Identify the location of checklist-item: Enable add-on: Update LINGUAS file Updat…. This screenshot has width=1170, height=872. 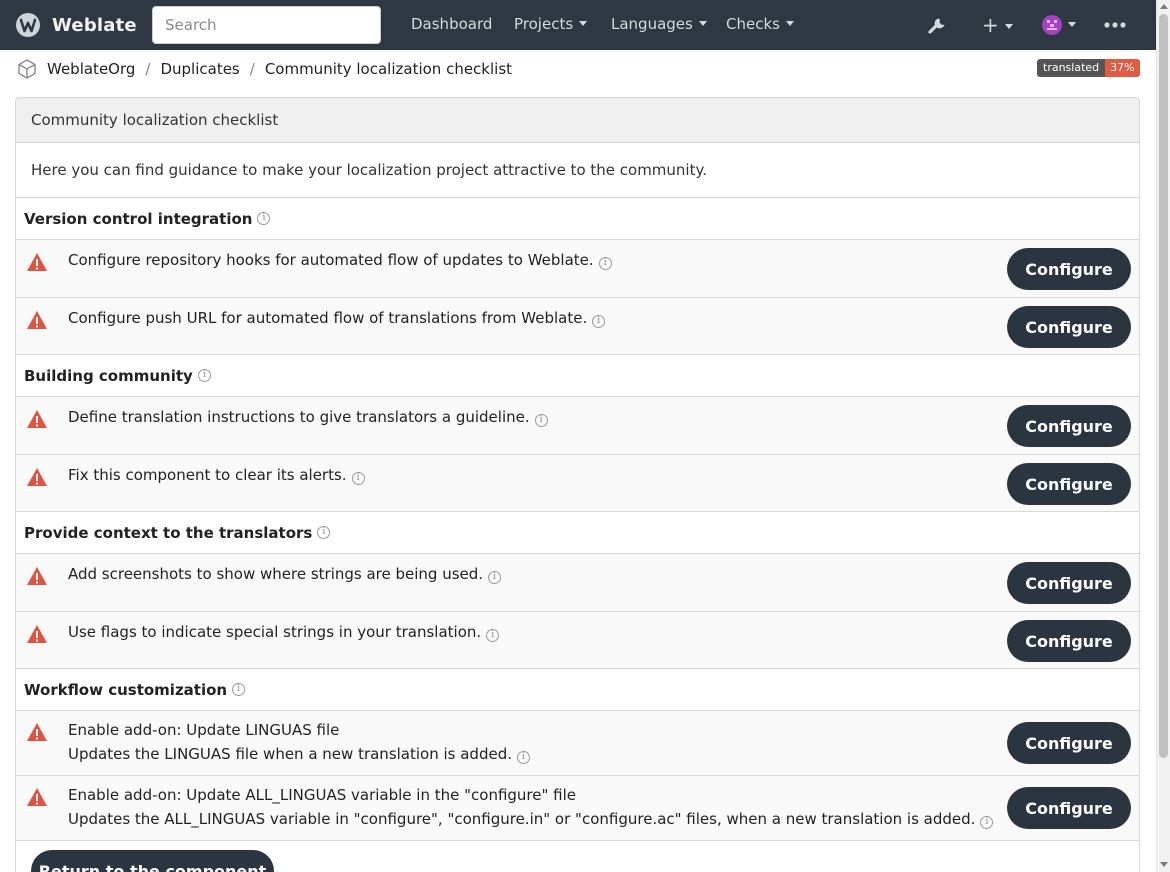
(577, 742).